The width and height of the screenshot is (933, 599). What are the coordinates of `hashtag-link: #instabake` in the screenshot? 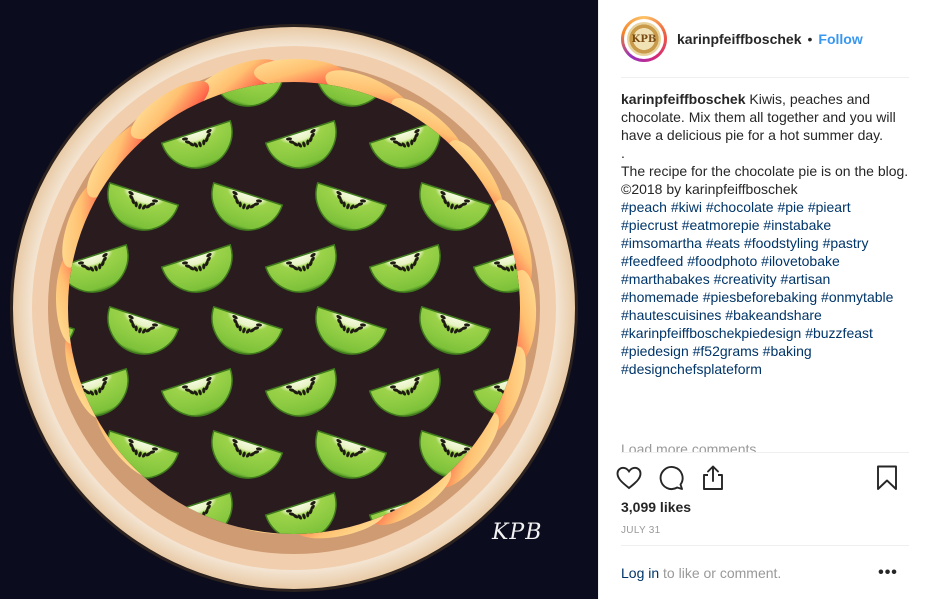 It's located at (797, 225).